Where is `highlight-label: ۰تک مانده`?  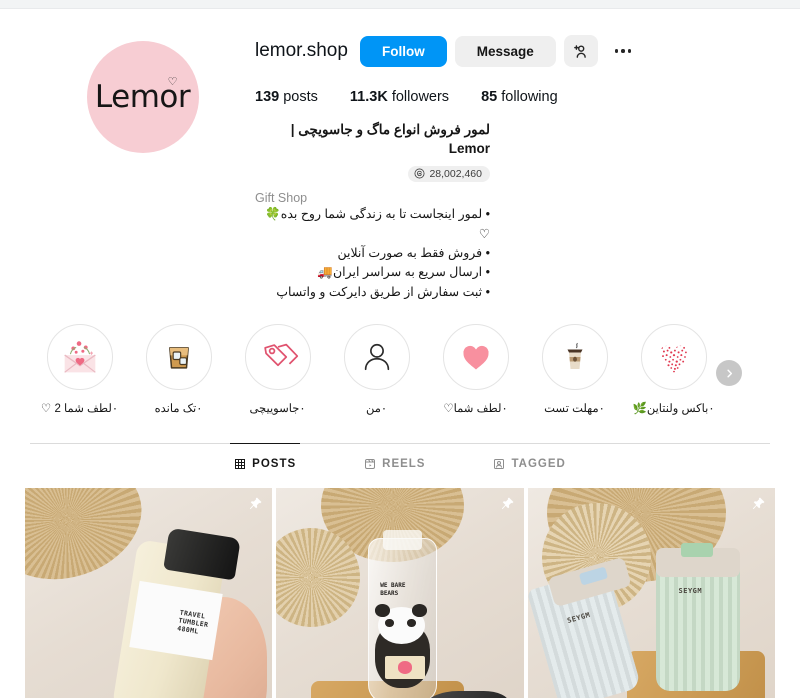
highlight-label: ۰تک مانده is located at coordinates (178, 409).